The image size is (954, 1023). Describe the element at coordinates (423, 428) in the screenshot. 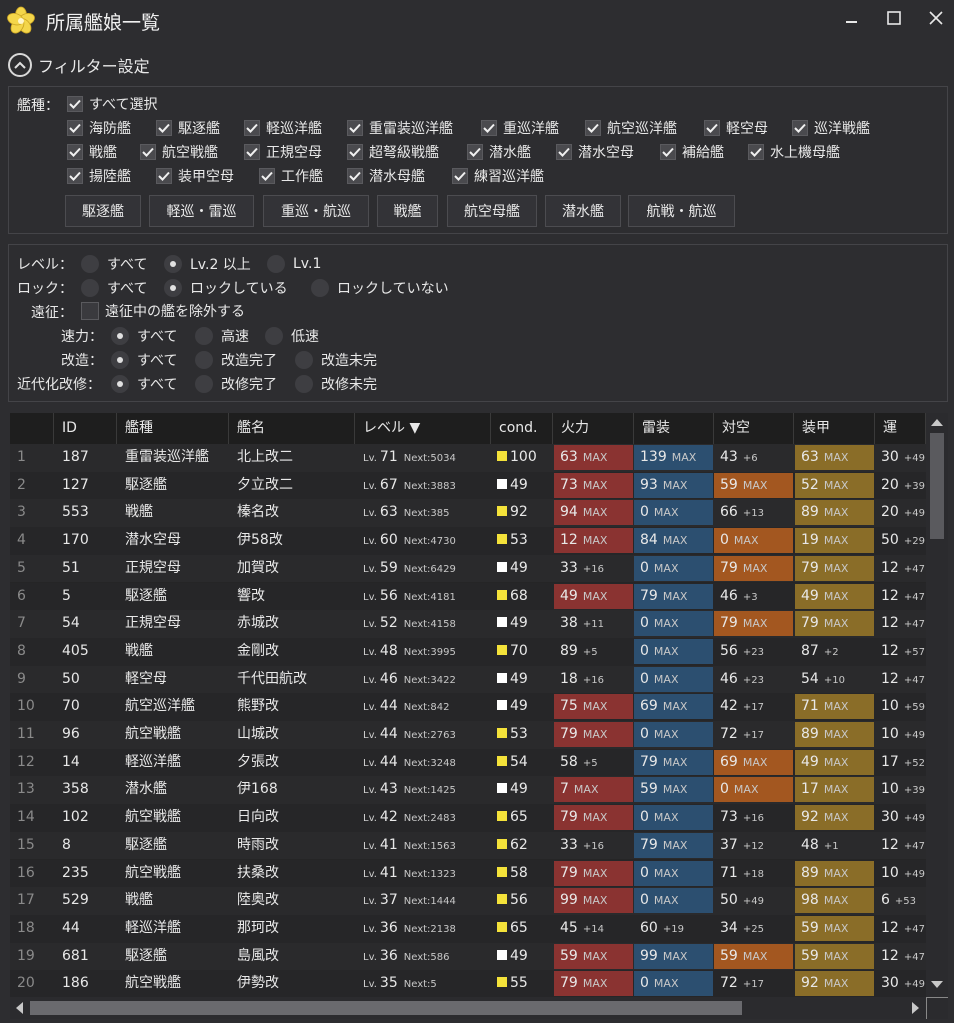

I see `header-level: レベル ▼` at that location.